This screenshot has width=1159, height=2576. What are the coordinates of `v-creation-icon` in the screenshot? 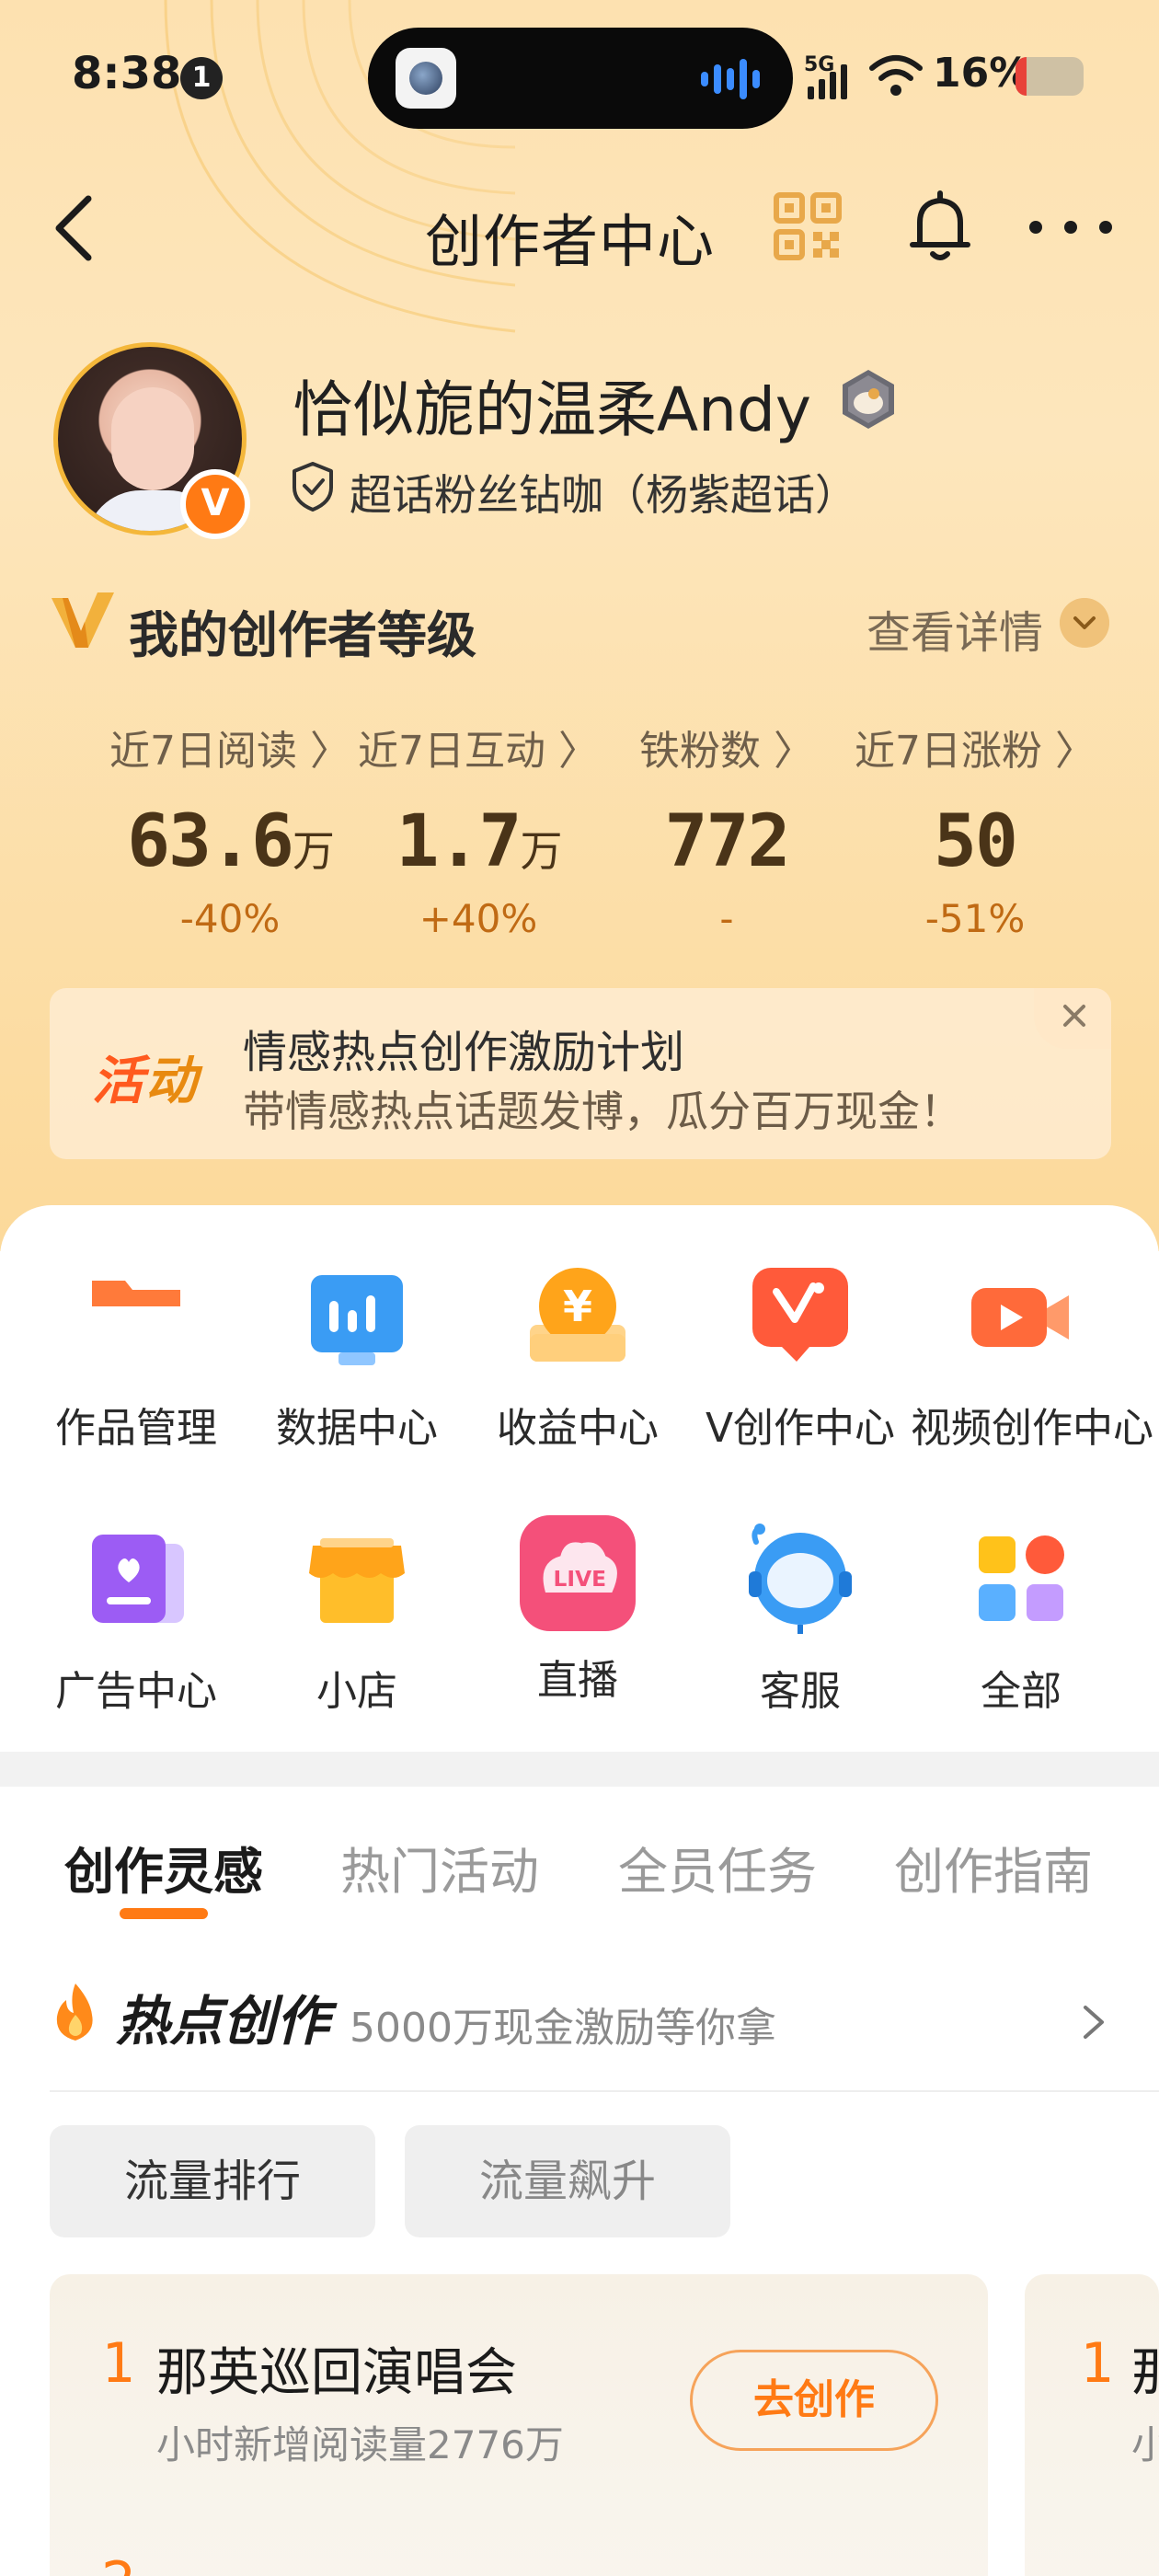 It's located at (800, 1315).